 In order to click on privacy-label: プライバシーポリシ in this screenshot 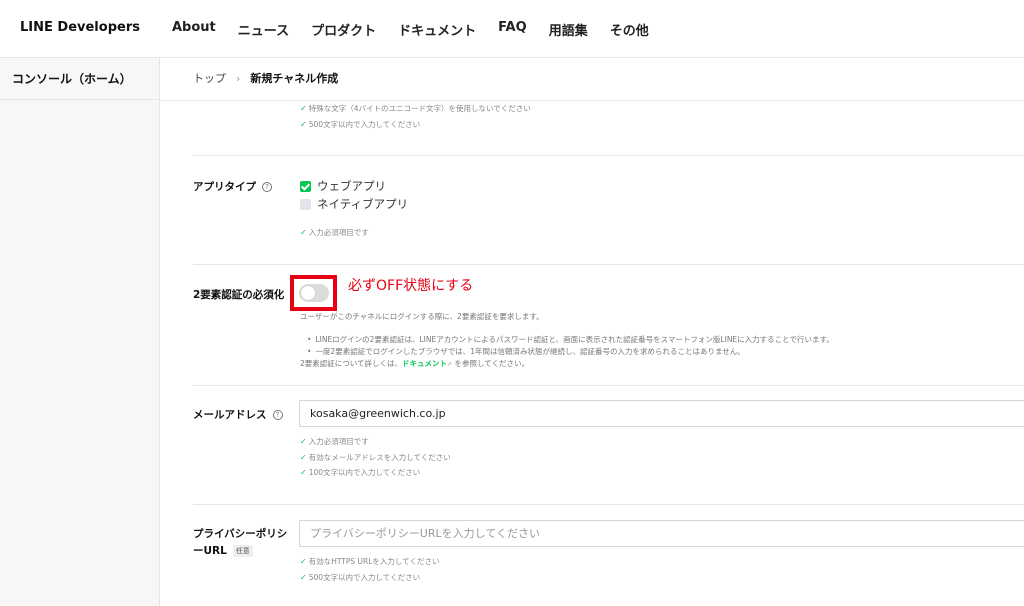, I will do `click(240, 534)`.